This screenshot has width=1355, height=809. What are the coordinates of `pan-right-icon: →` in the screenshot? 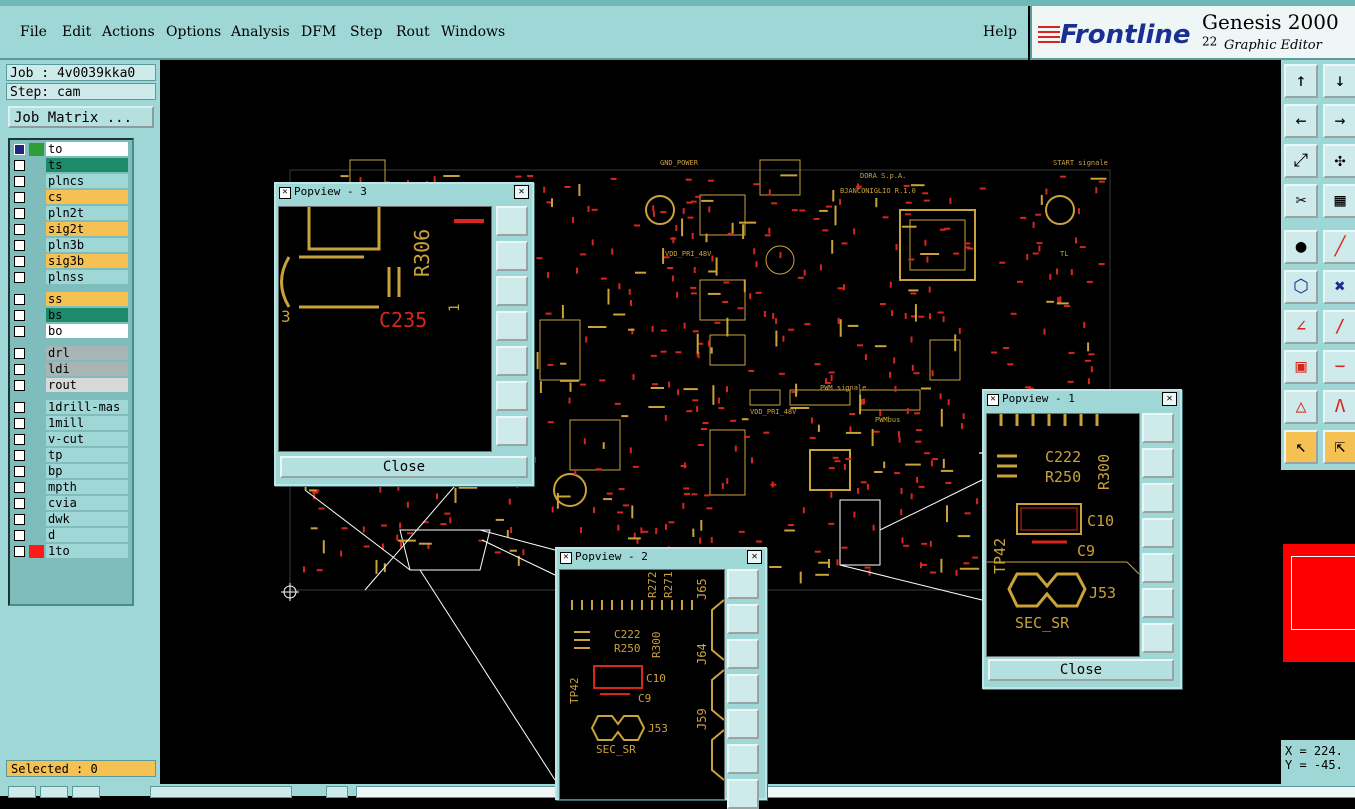 It's located at (1339, 121).